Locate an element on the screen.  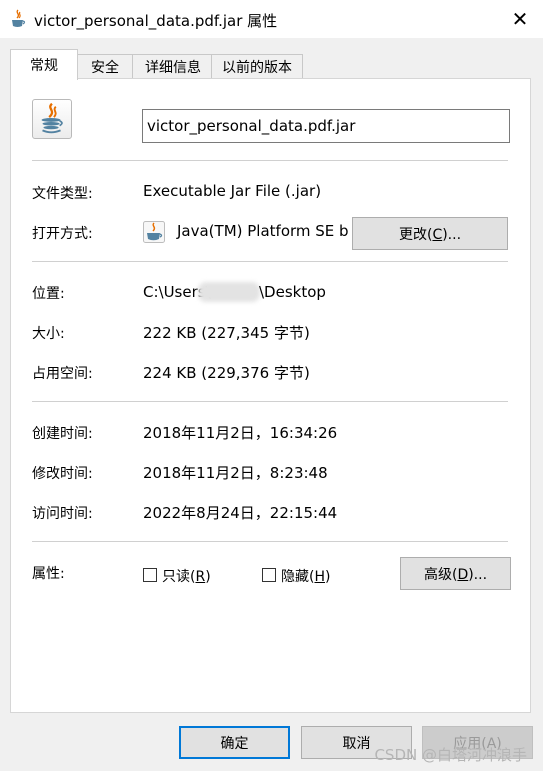
title-bar: victor_personal_data.pdf.jar 属性 ✕ is located at coordinates (271, 19).